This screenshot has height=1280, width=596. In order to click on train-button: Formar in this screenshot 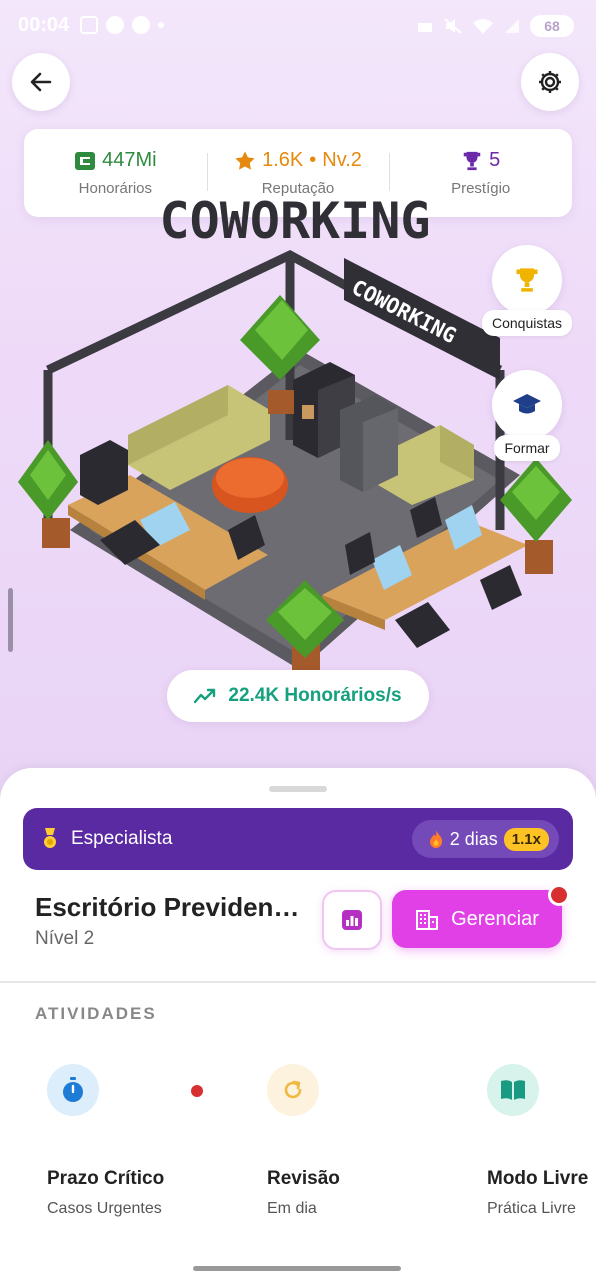, I will do `click(527, 415)`.